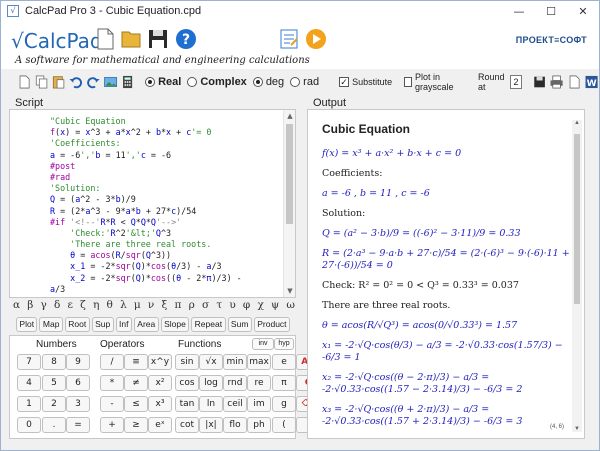  I want to click on keypad-key: 7, so click(29, 362).